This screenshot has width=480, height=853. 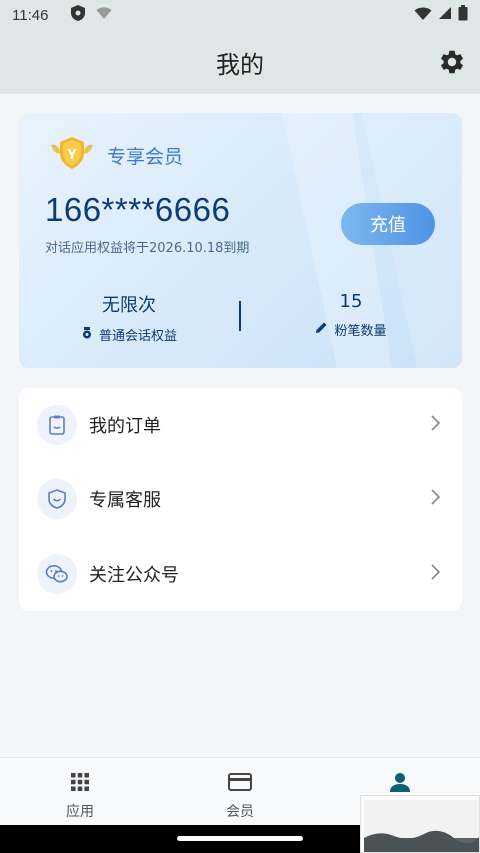 I want to click on stat-chalk-count-label: 粉笔数量, so click(x=360, y=331).